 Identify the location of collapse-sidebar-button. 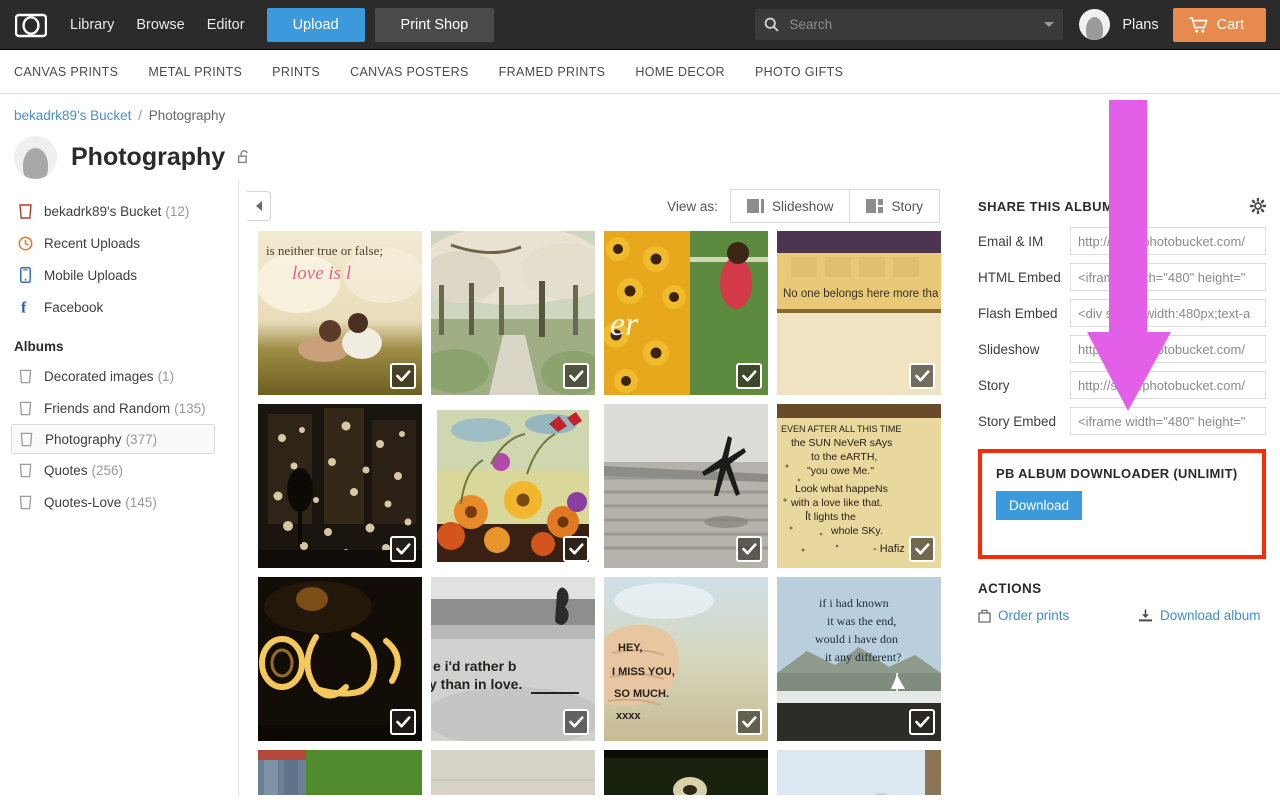
(259, 206).